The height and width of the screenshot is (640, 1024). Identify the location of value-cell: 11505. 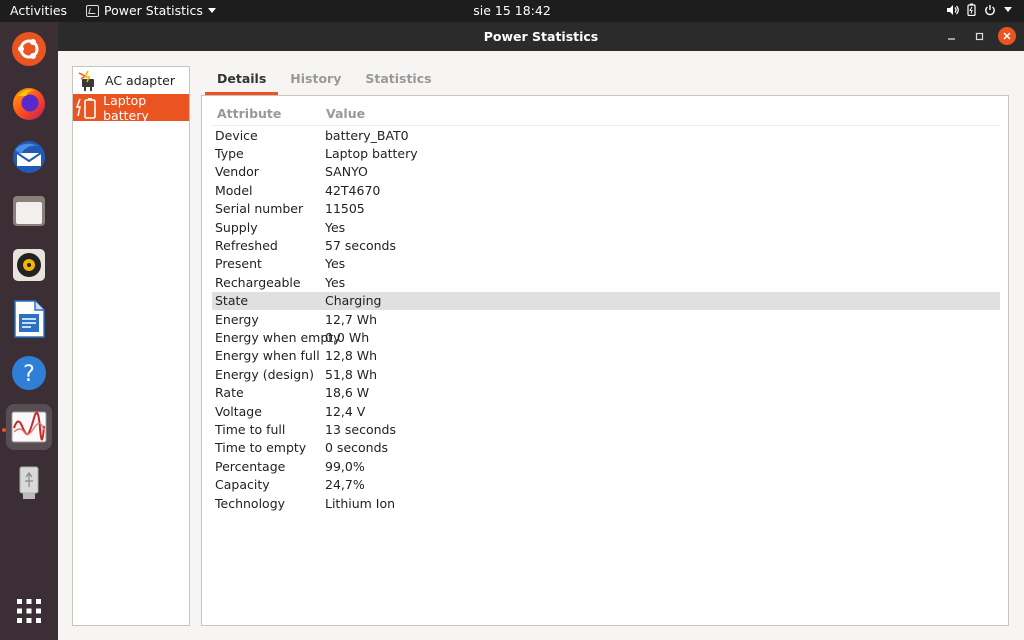
(345, 209).